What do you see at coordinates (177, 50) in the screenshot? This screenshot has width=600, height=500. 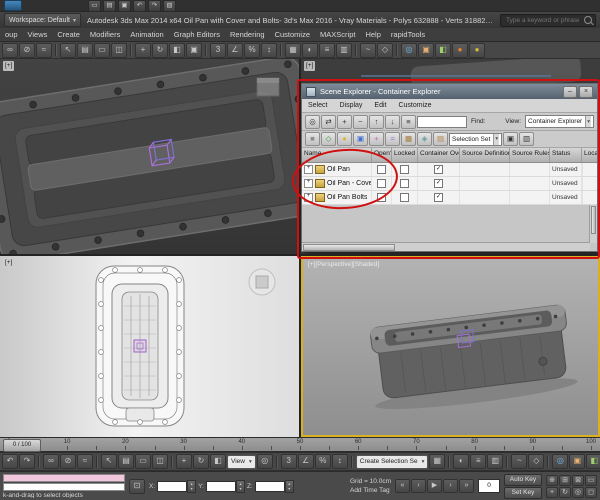 I see `select-and-scale-icon: ◧` at bounding box center [177, 50].